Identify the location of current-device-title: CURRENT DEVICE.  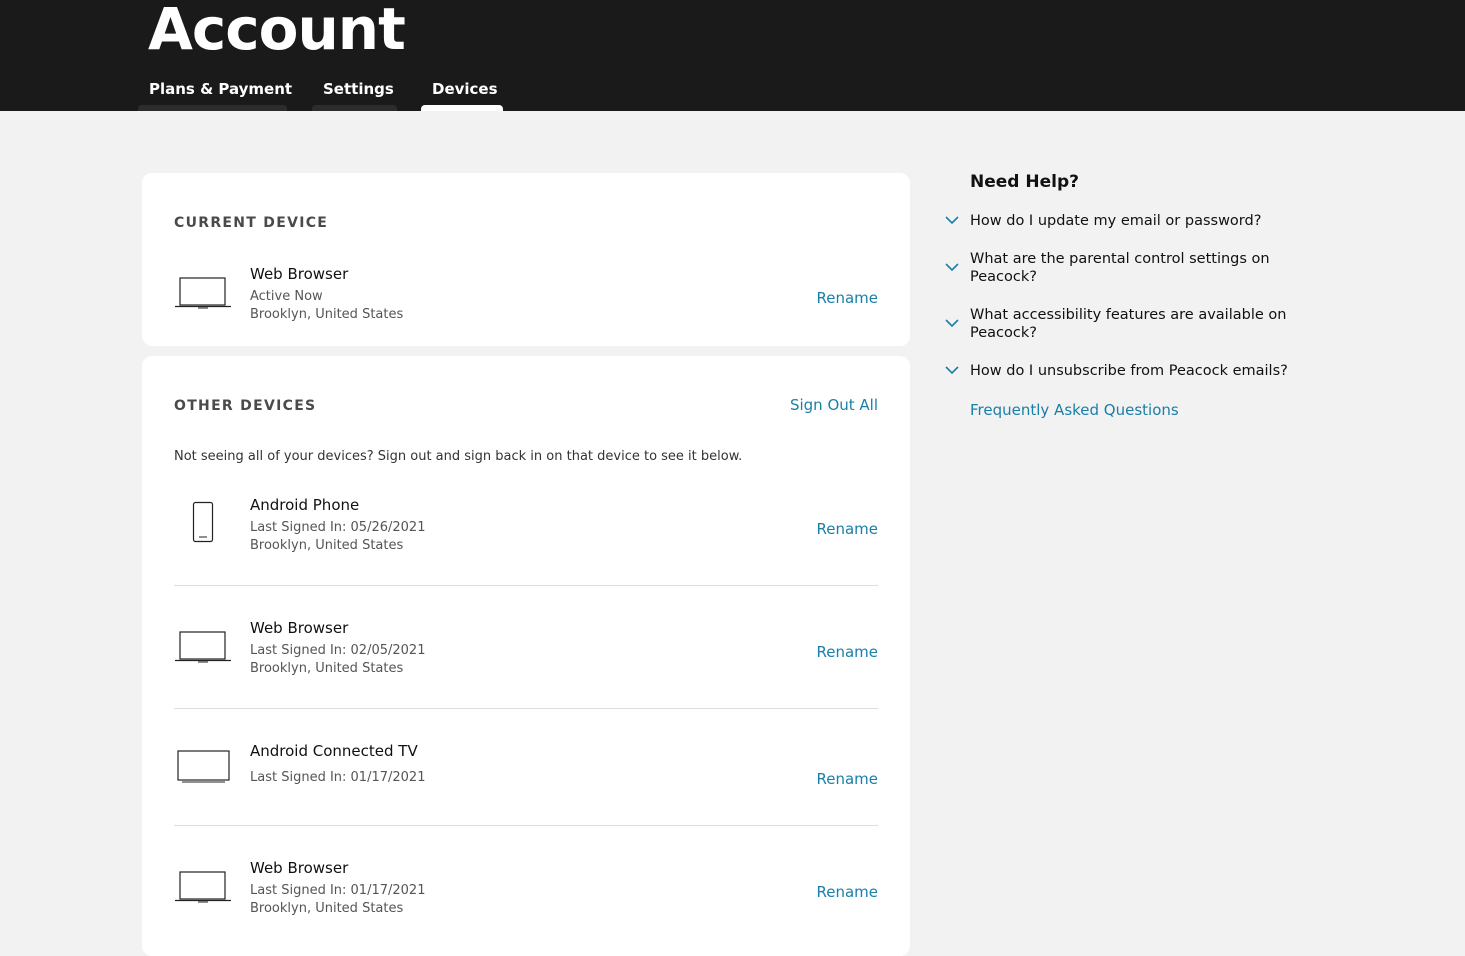
(251, 223).